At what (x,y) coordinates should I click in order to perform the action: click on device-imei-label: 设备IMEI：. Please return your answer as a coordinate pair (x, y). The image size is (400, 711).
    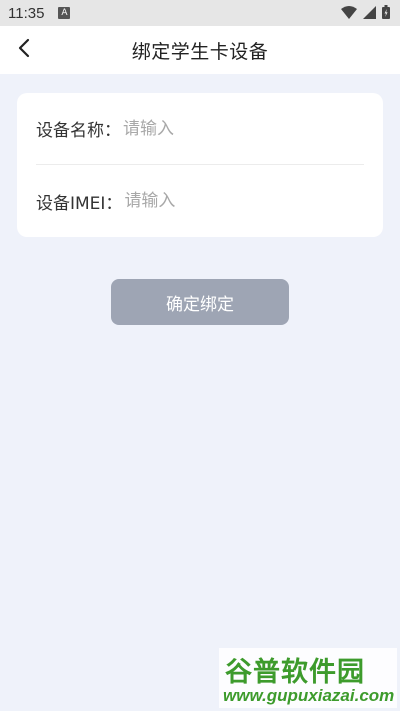
    Looking at the image, I should click on (79, 203).